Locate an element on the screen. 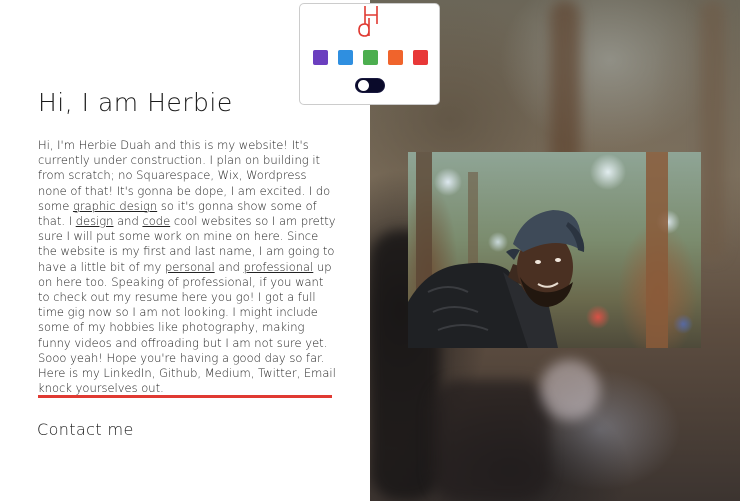 The width and height of the screenshot is (740, 501). professional-link: professional is located at coordinates (279, 267).